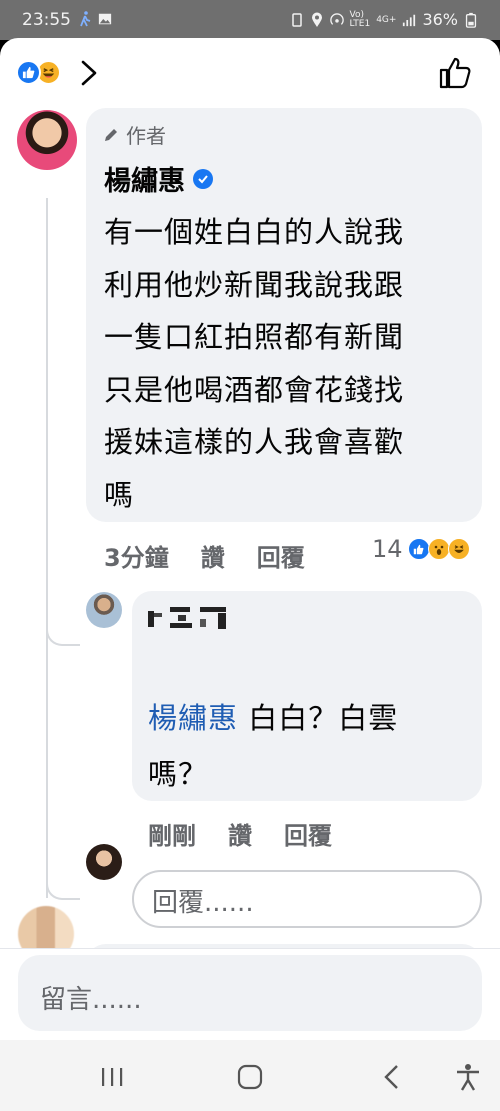 This screenshot has height=1111, width=500. I want to click on redacted-name, so click(187, 618).